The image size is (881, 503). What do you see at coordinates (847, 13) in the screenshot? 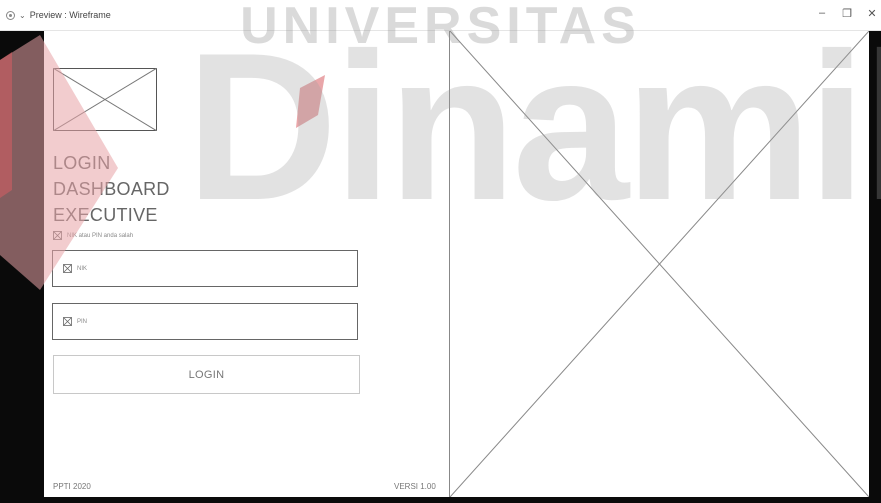
I see `restore-button: ❐` at bounding box center [847, 13].